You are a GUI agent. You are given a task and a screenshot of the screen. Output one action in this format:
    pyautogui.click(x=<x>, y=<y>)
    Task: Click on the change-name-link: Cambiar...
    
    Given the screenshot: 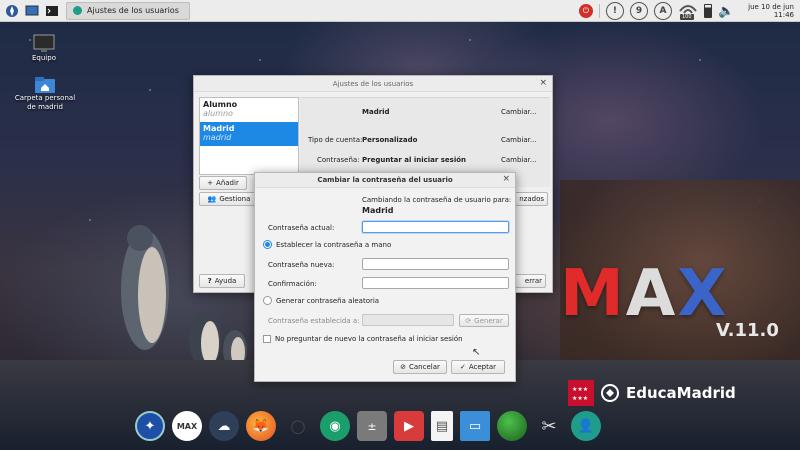 What is the action you would take?
    pyautogui.click(x=519, y=112)
    